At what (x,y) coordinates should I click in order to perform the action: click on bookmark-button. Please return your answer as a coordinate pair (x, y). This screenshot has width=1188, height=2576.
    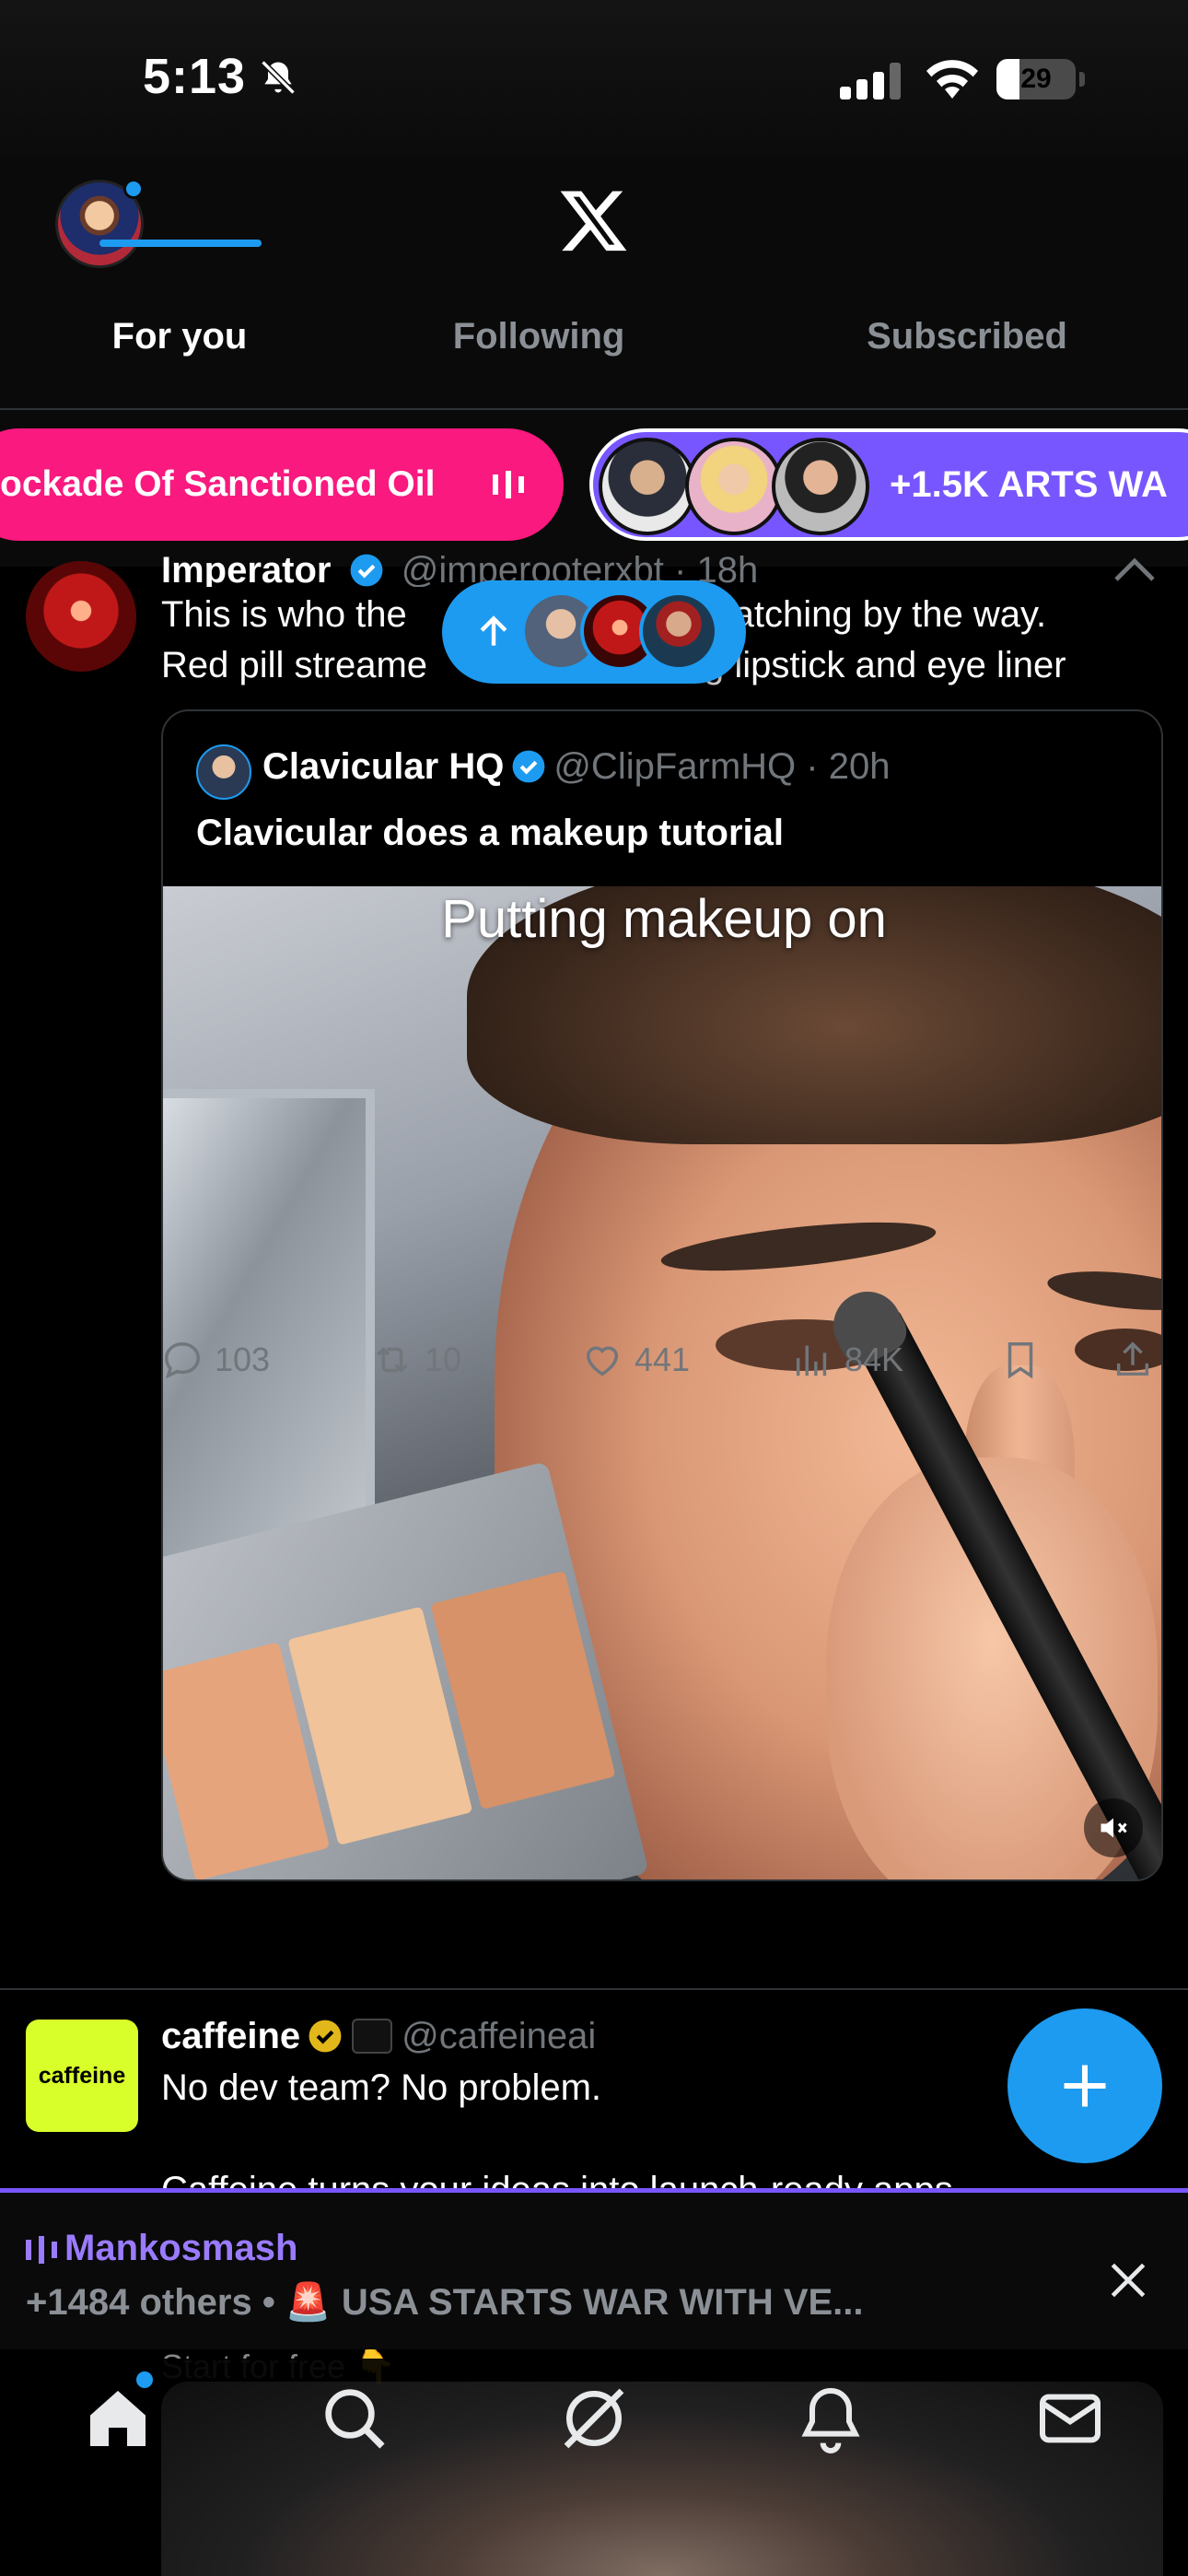
    Looking at the image, I should click on (1020, 1360).